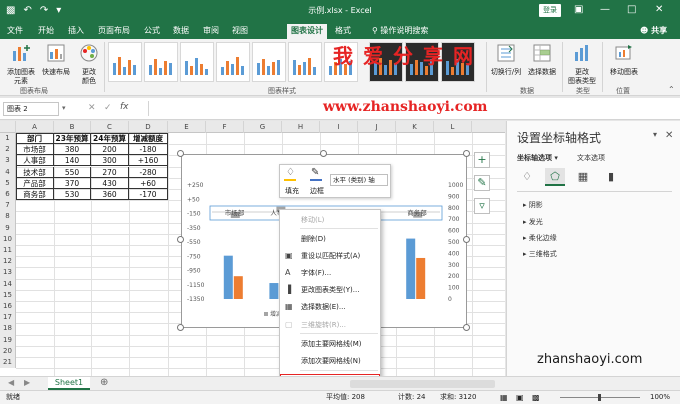 This screenshot has width=680, height=404. I want to click on column-header: K, so click(415, 127).